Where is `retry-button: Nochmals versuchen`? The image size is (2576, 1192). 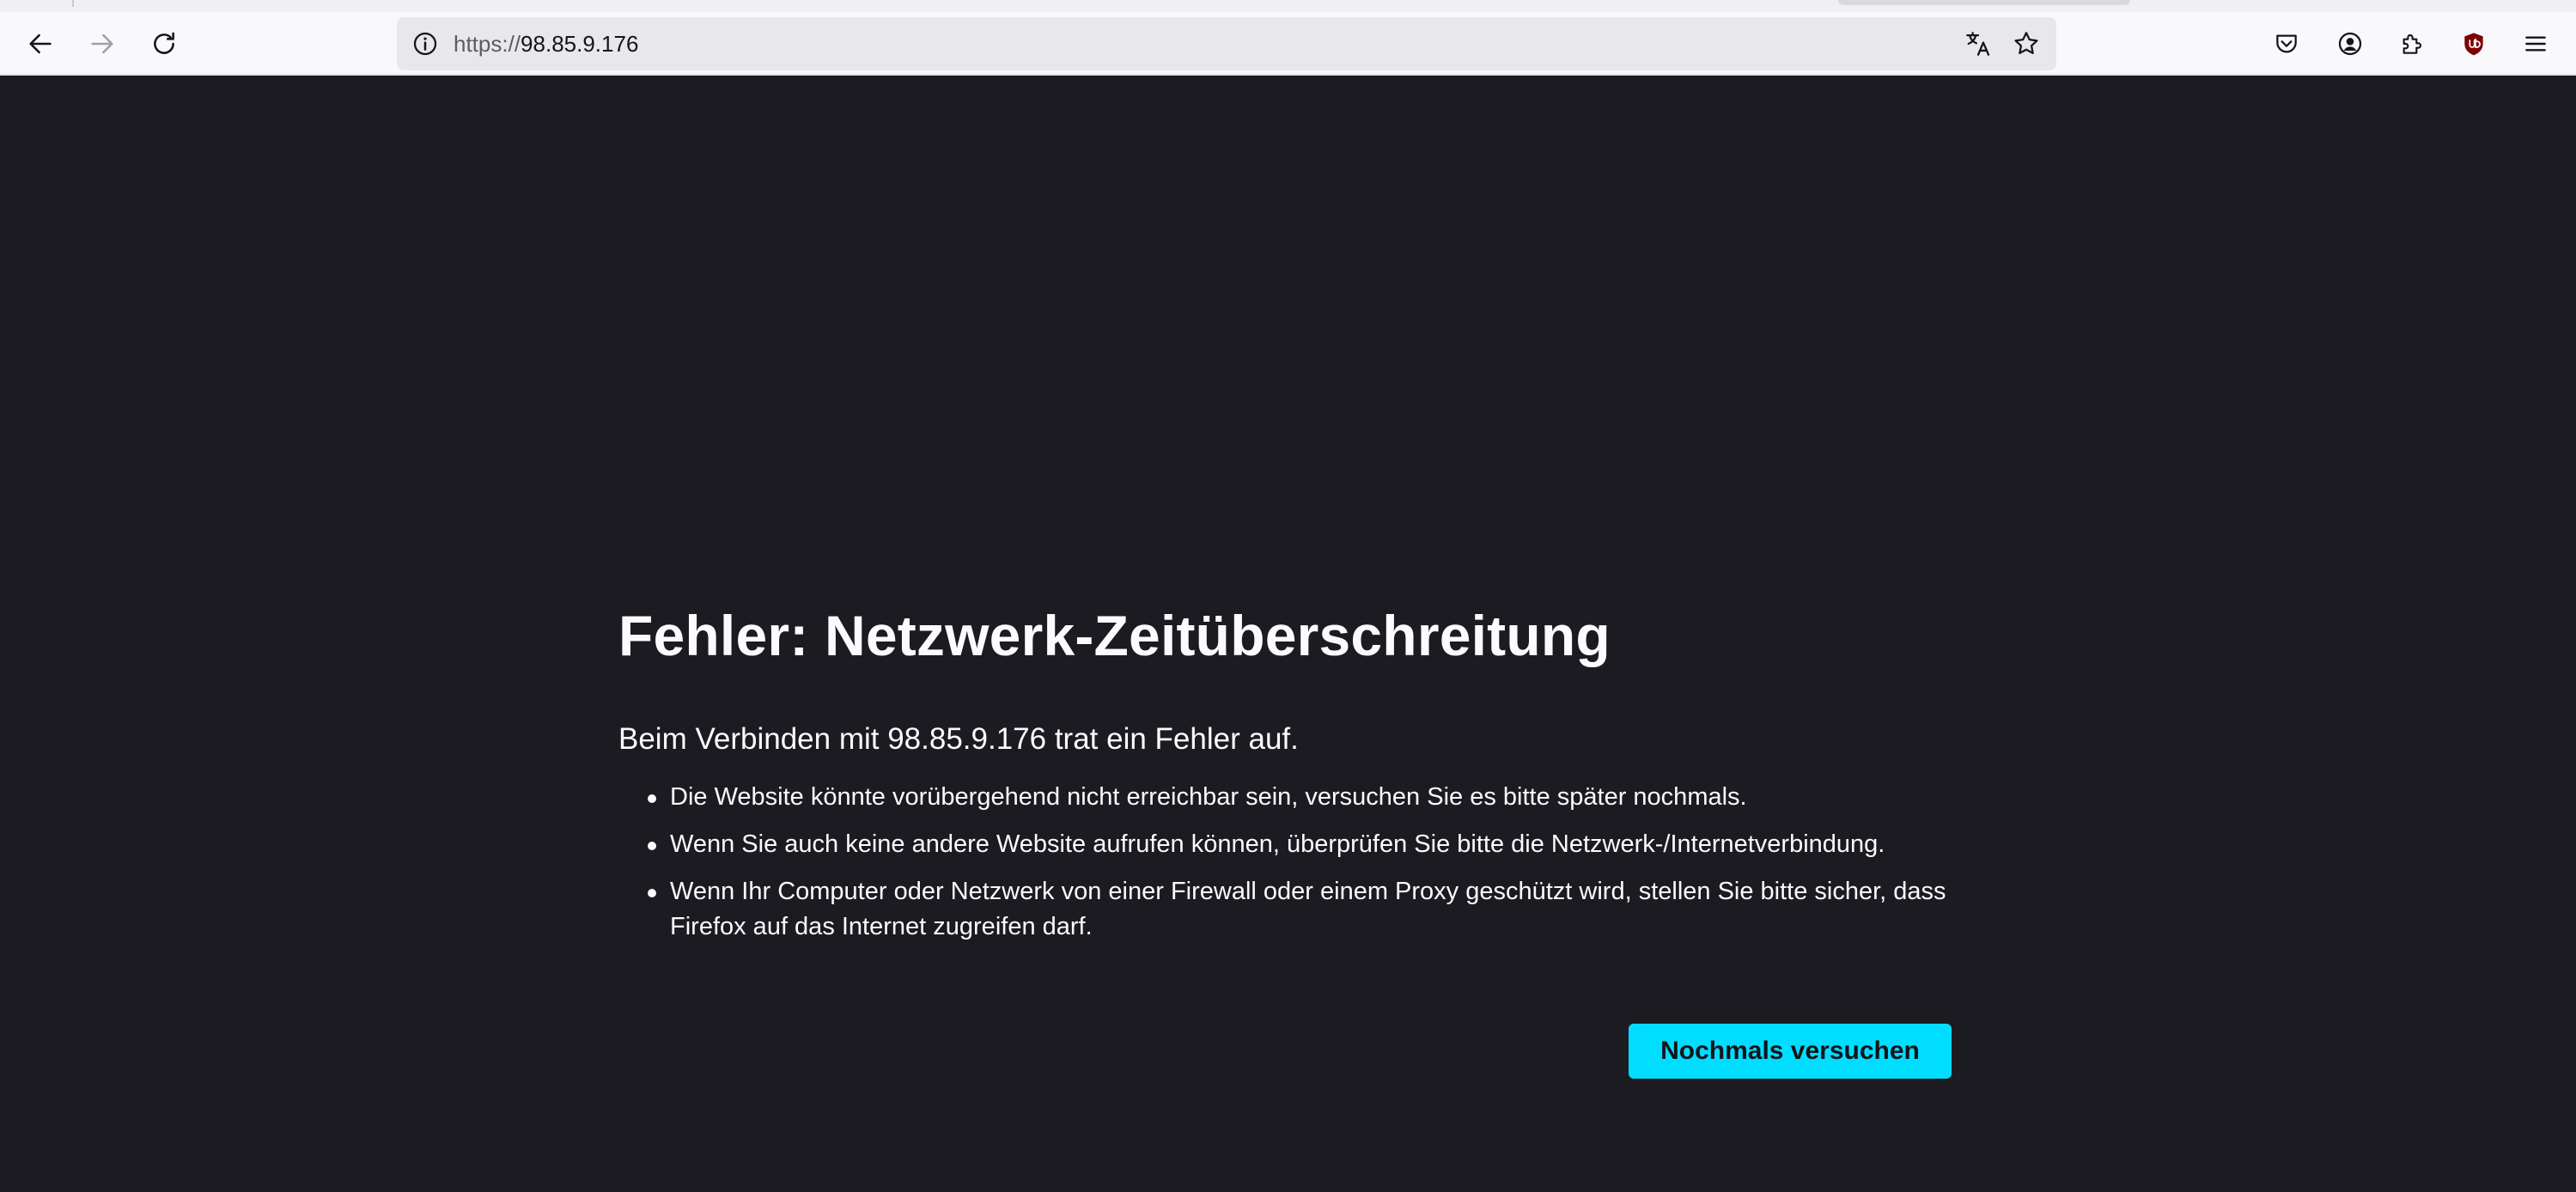
retry-button: Nochmals versuchen is located at coordinates (1790, 1051).